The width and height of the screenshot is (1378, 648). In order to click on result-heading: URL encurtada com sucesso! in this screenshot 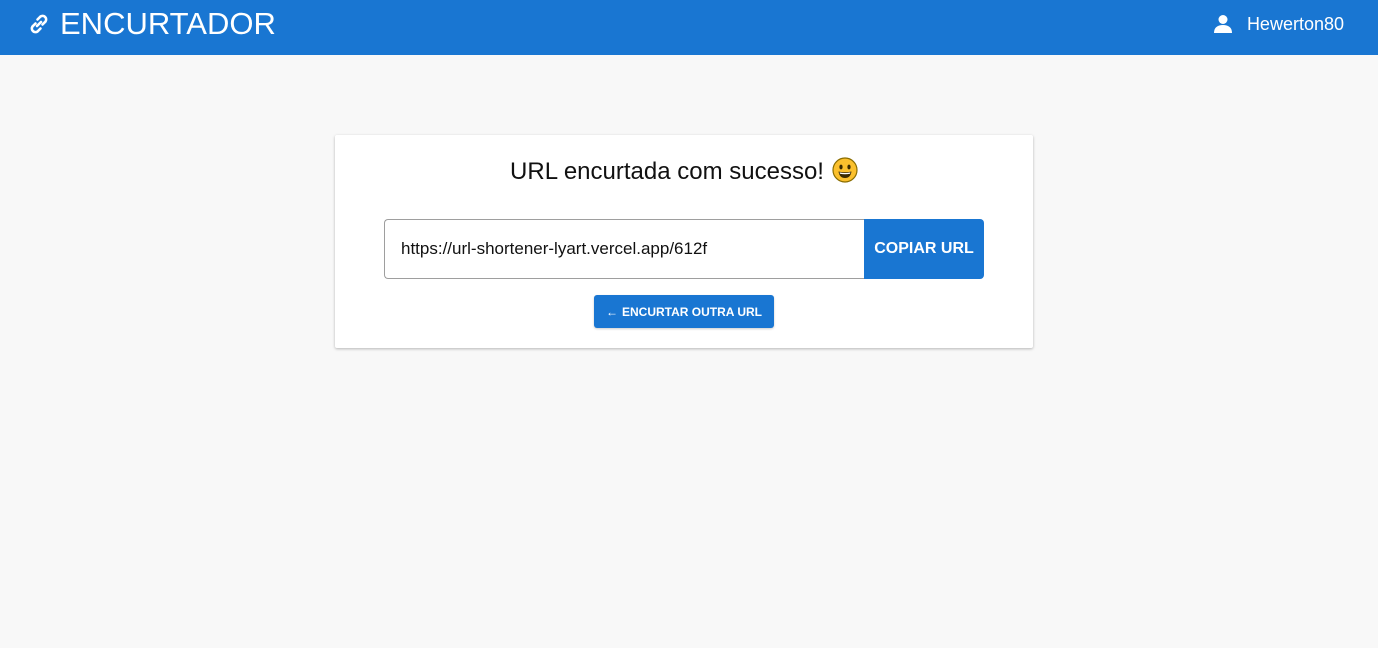, I will do `click(684, 172)`.